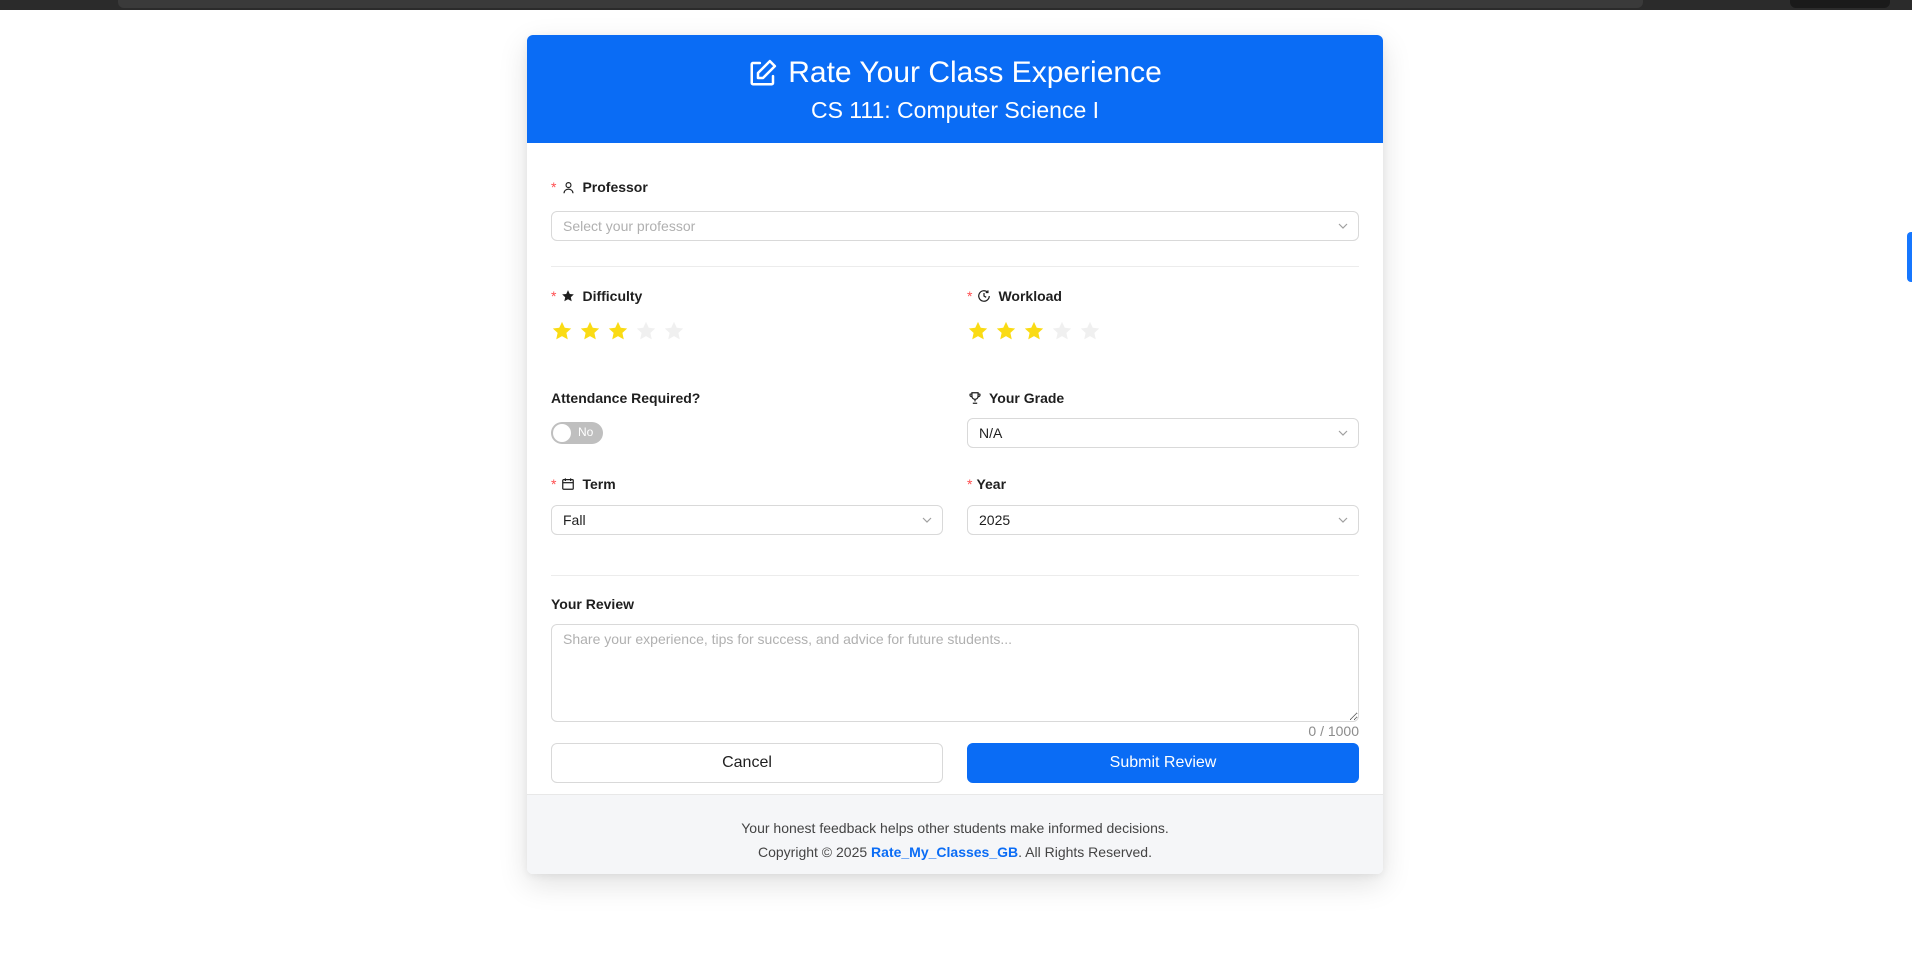 The image size is (1912, 973). Describe the element at coordinates (955, 673) in the screenshot. I see `review-textarea` at that location.